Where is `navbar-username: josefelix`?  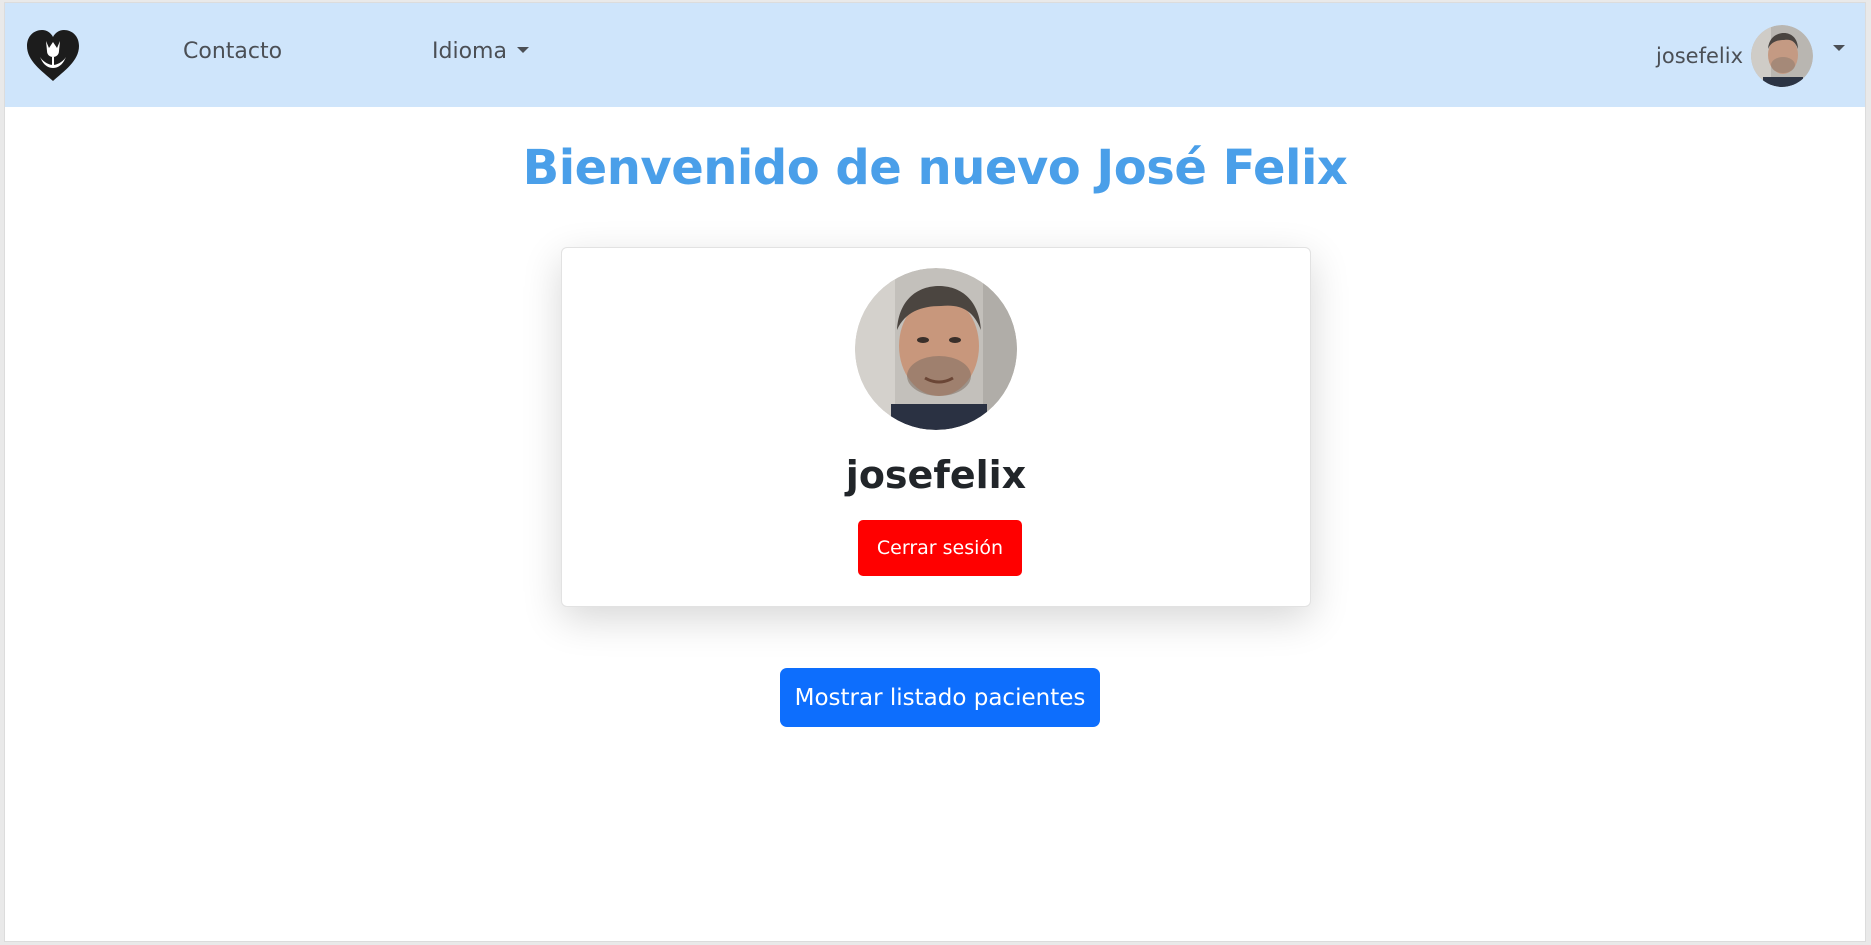 navbar-username: josefelix is located at coordinates (1699, 56).